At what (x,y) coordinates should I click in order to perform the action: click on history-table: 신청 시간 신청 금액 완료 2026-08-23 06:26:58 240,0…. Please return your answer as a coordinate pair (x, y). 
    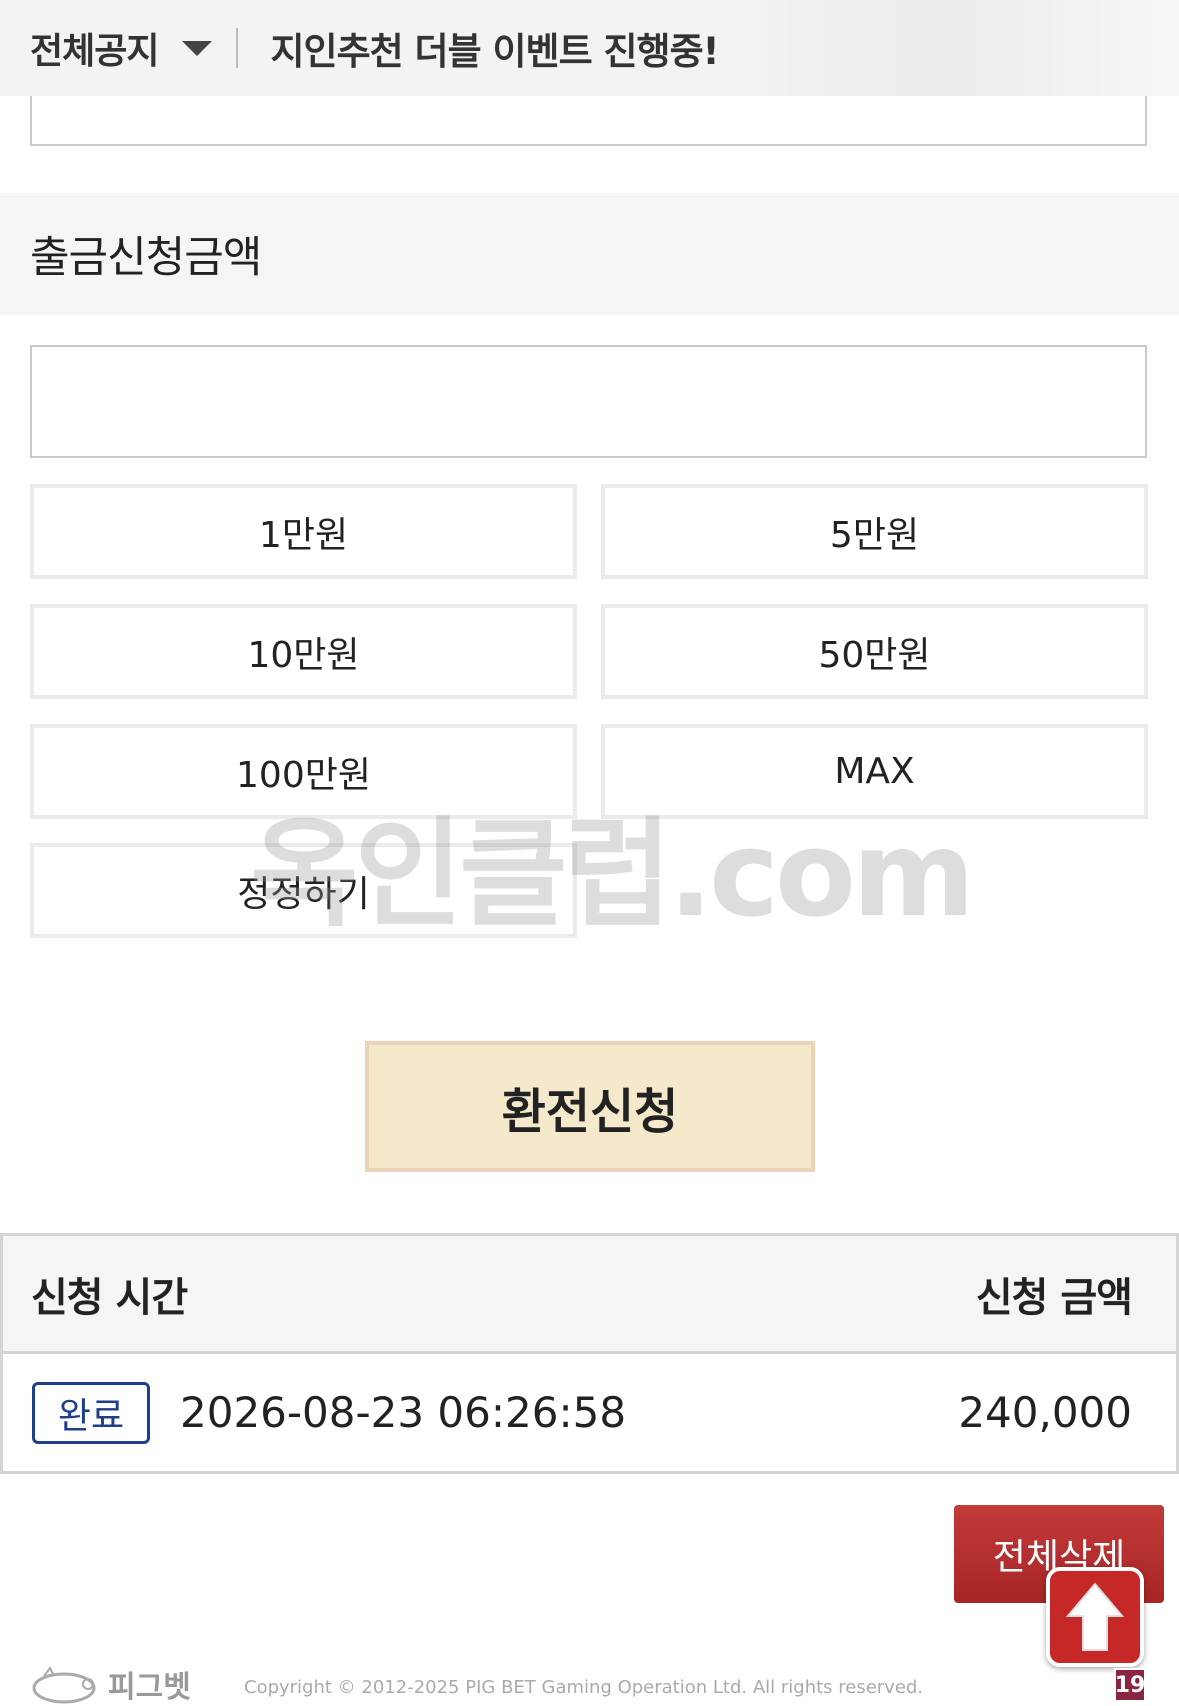
    Looking at the image, I should click on (589, 1353).